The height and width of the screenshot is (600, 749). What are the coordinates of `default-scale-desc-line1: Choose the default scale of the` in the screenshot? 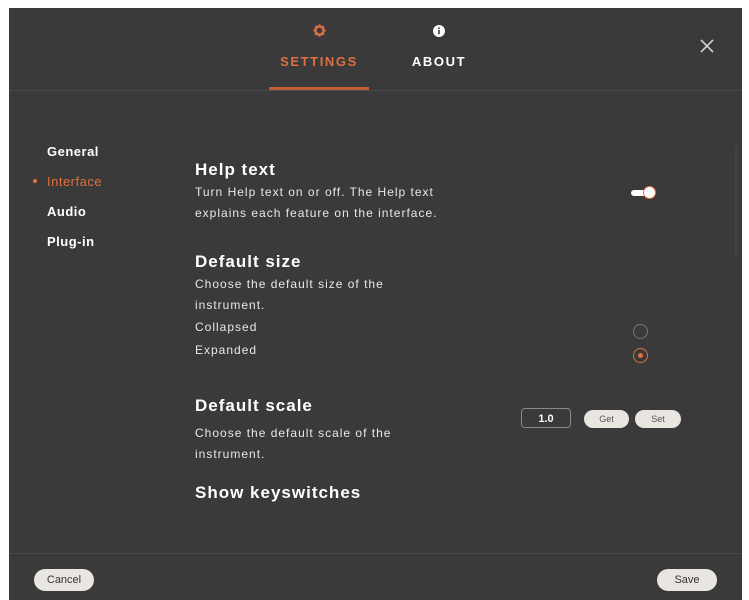 It's located at (293, 433).